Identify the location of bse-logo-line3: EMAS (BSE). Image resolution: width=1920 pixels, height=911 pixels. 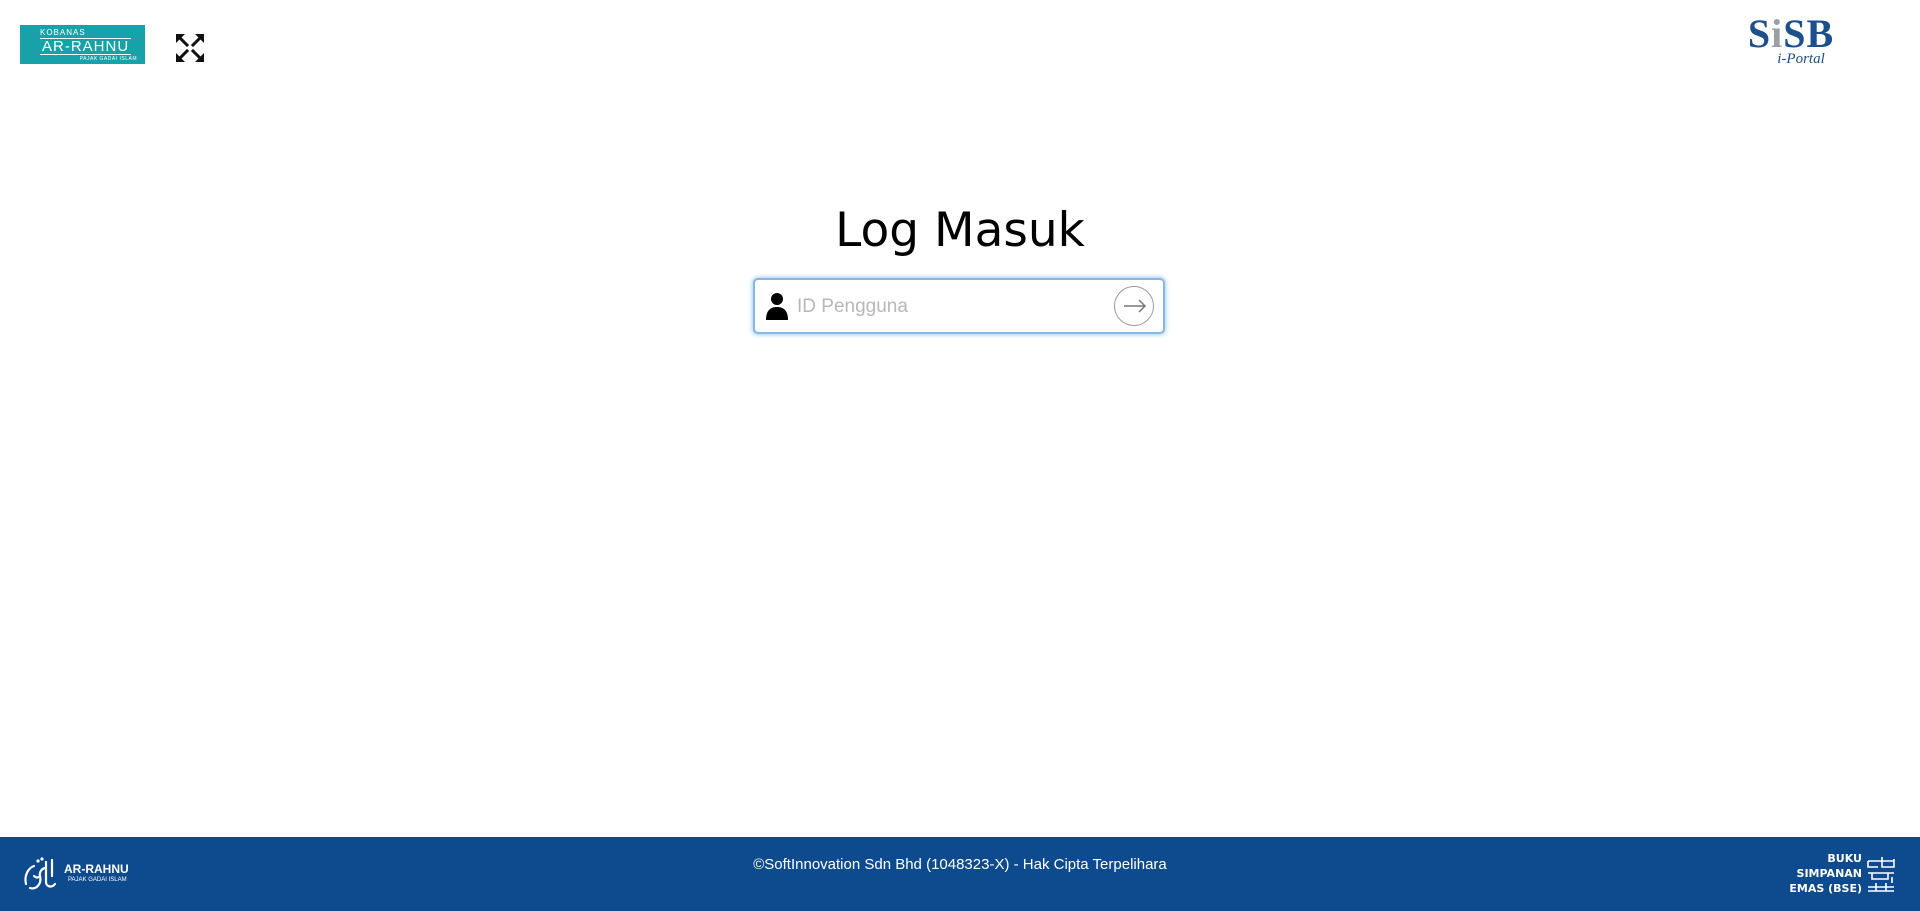
(1825, 888).